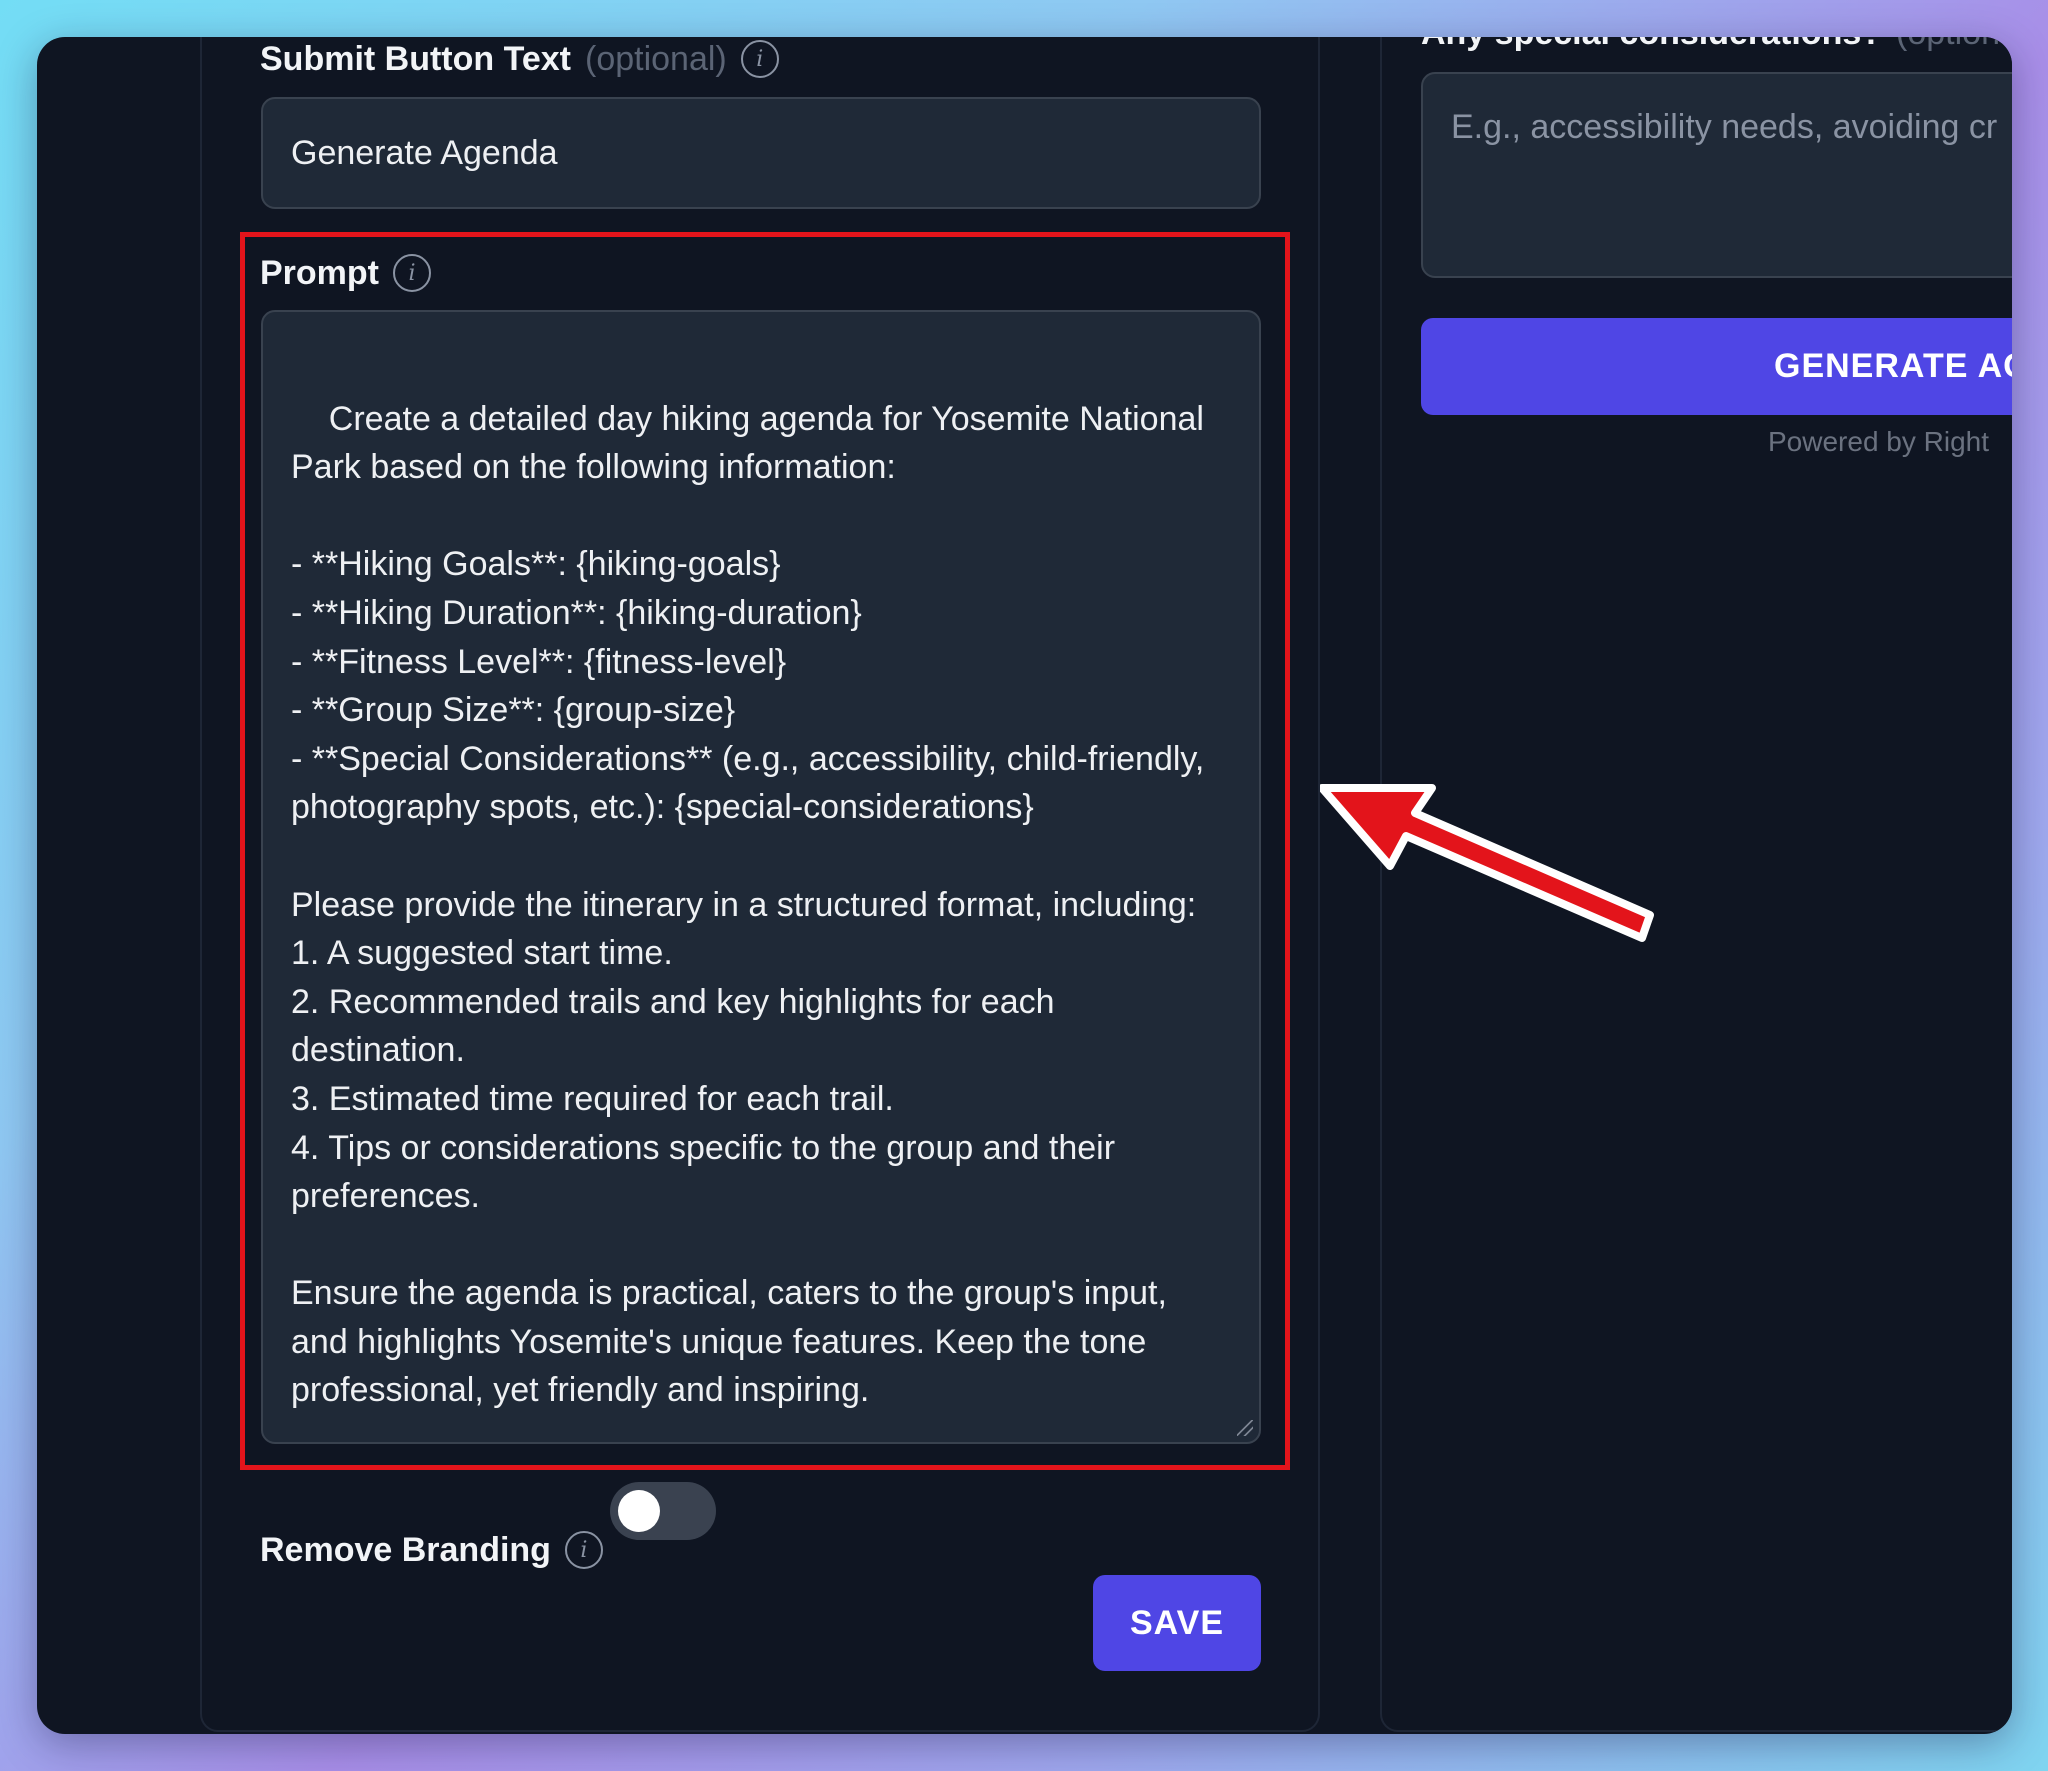  I want to click on special-considerations-label: Any special considerations? (optional), so click(1716, 46).